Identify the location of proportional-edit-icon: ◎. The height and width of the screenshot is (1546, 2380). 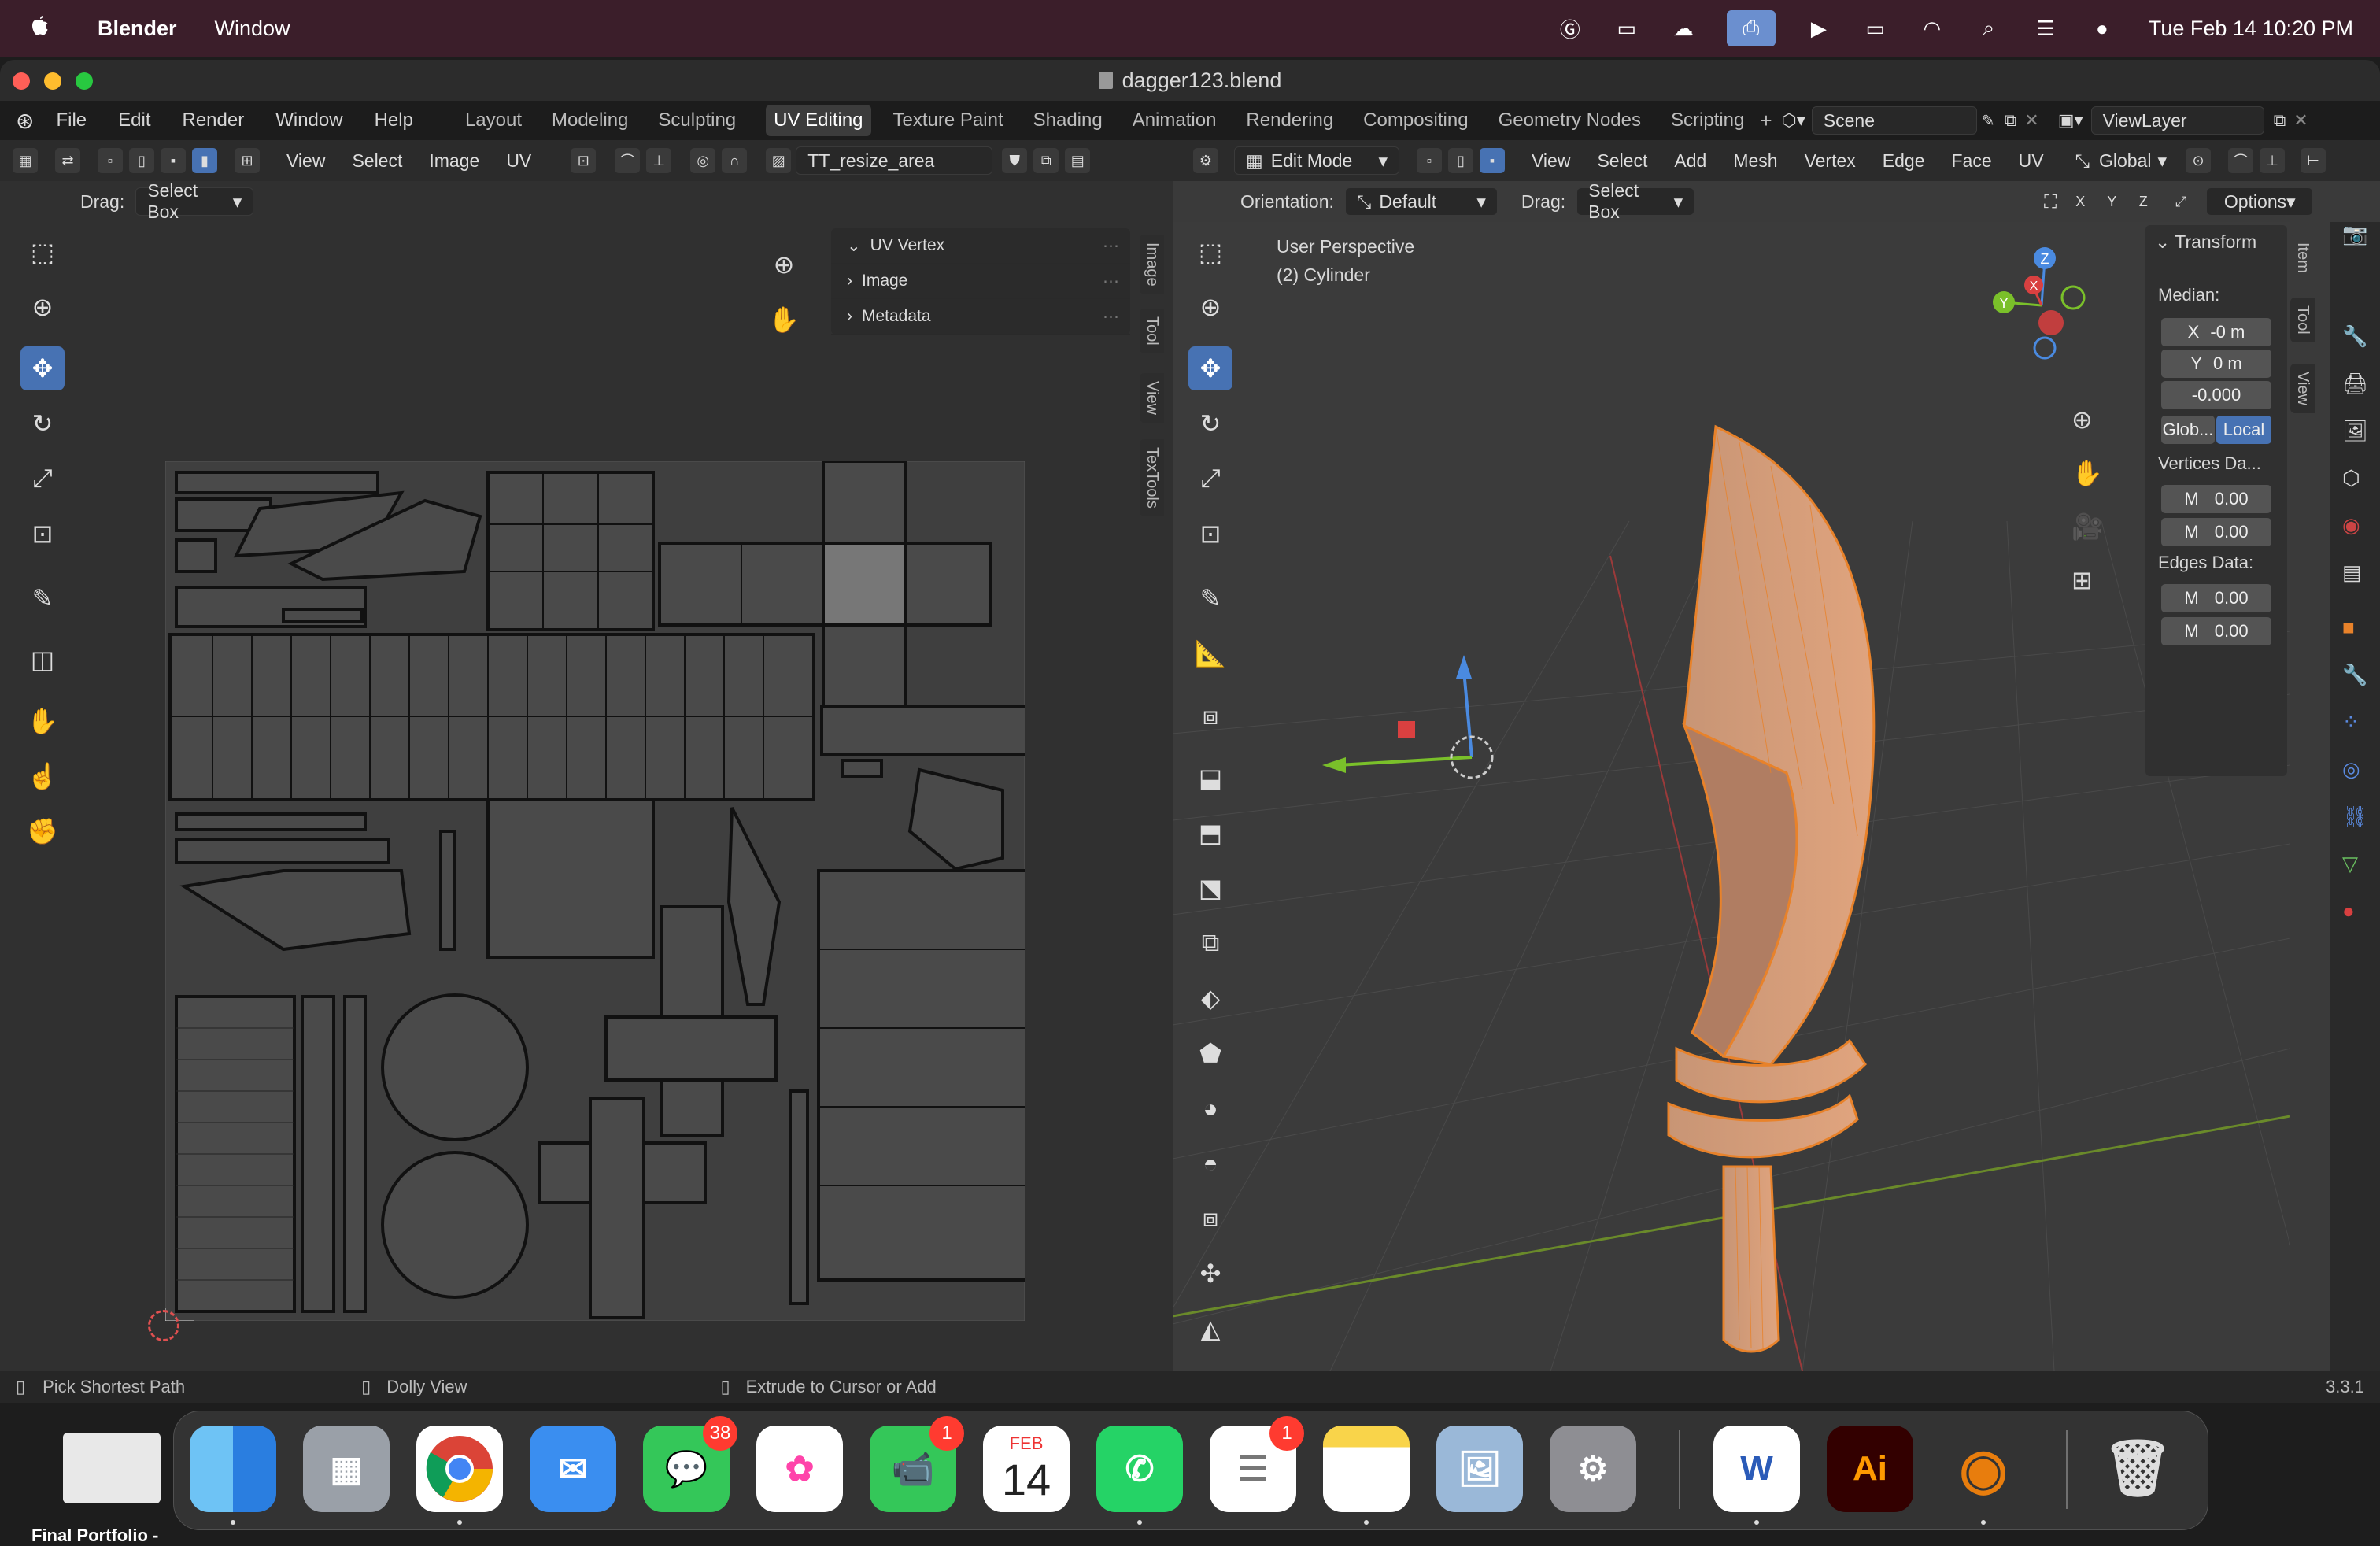
(703, 160).